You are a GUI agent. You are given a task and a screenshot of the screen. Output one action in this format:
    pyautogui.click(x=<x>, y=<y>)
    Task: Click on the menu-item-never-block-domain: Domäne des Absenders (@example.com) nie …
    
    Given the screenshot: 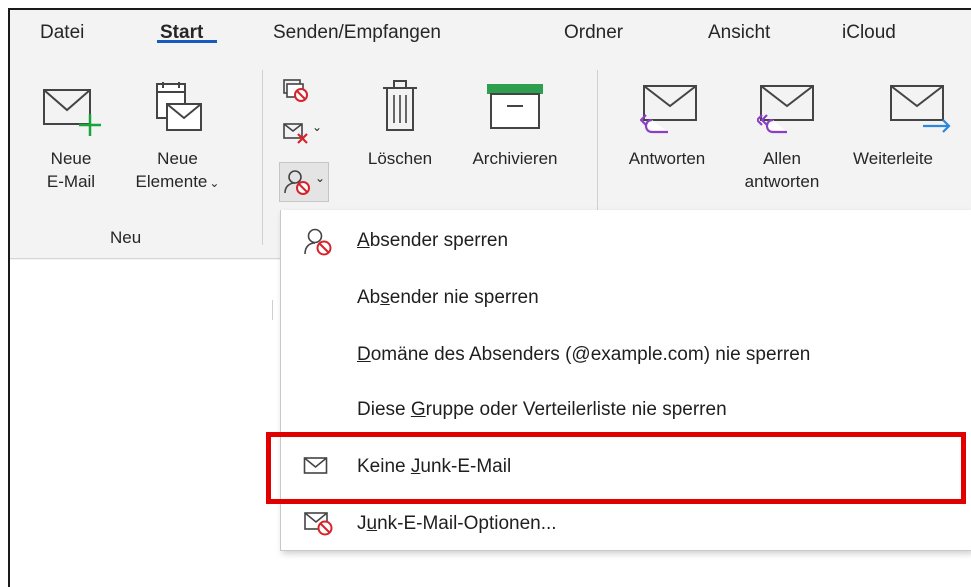 What is the action you would take?
    pyautogui.click(x=626, y=355)
    